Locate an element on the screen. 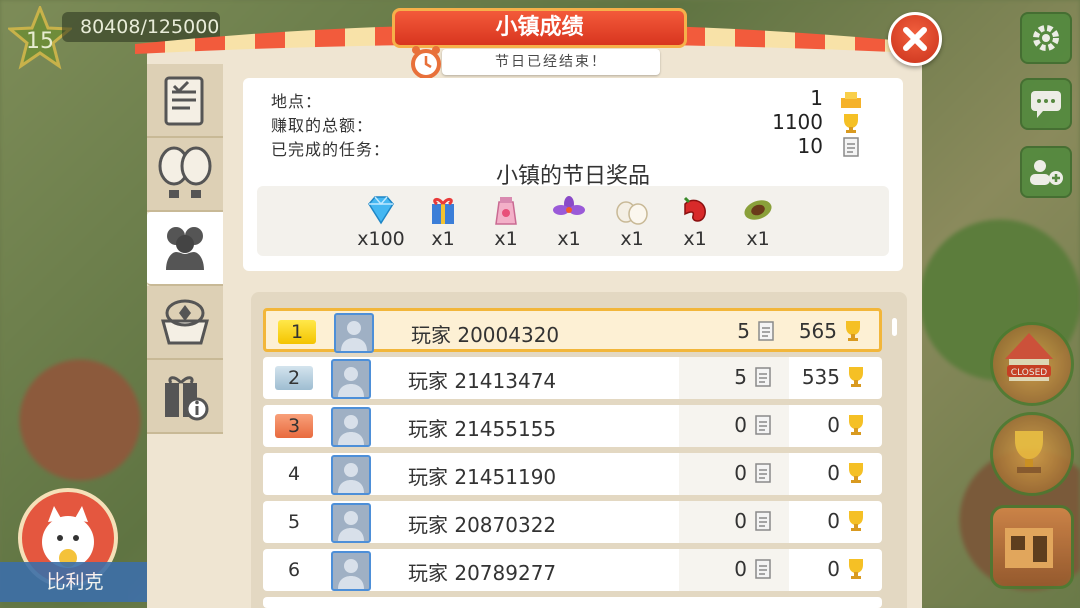  tab-prize-basket is located at coordinates (185, 323).